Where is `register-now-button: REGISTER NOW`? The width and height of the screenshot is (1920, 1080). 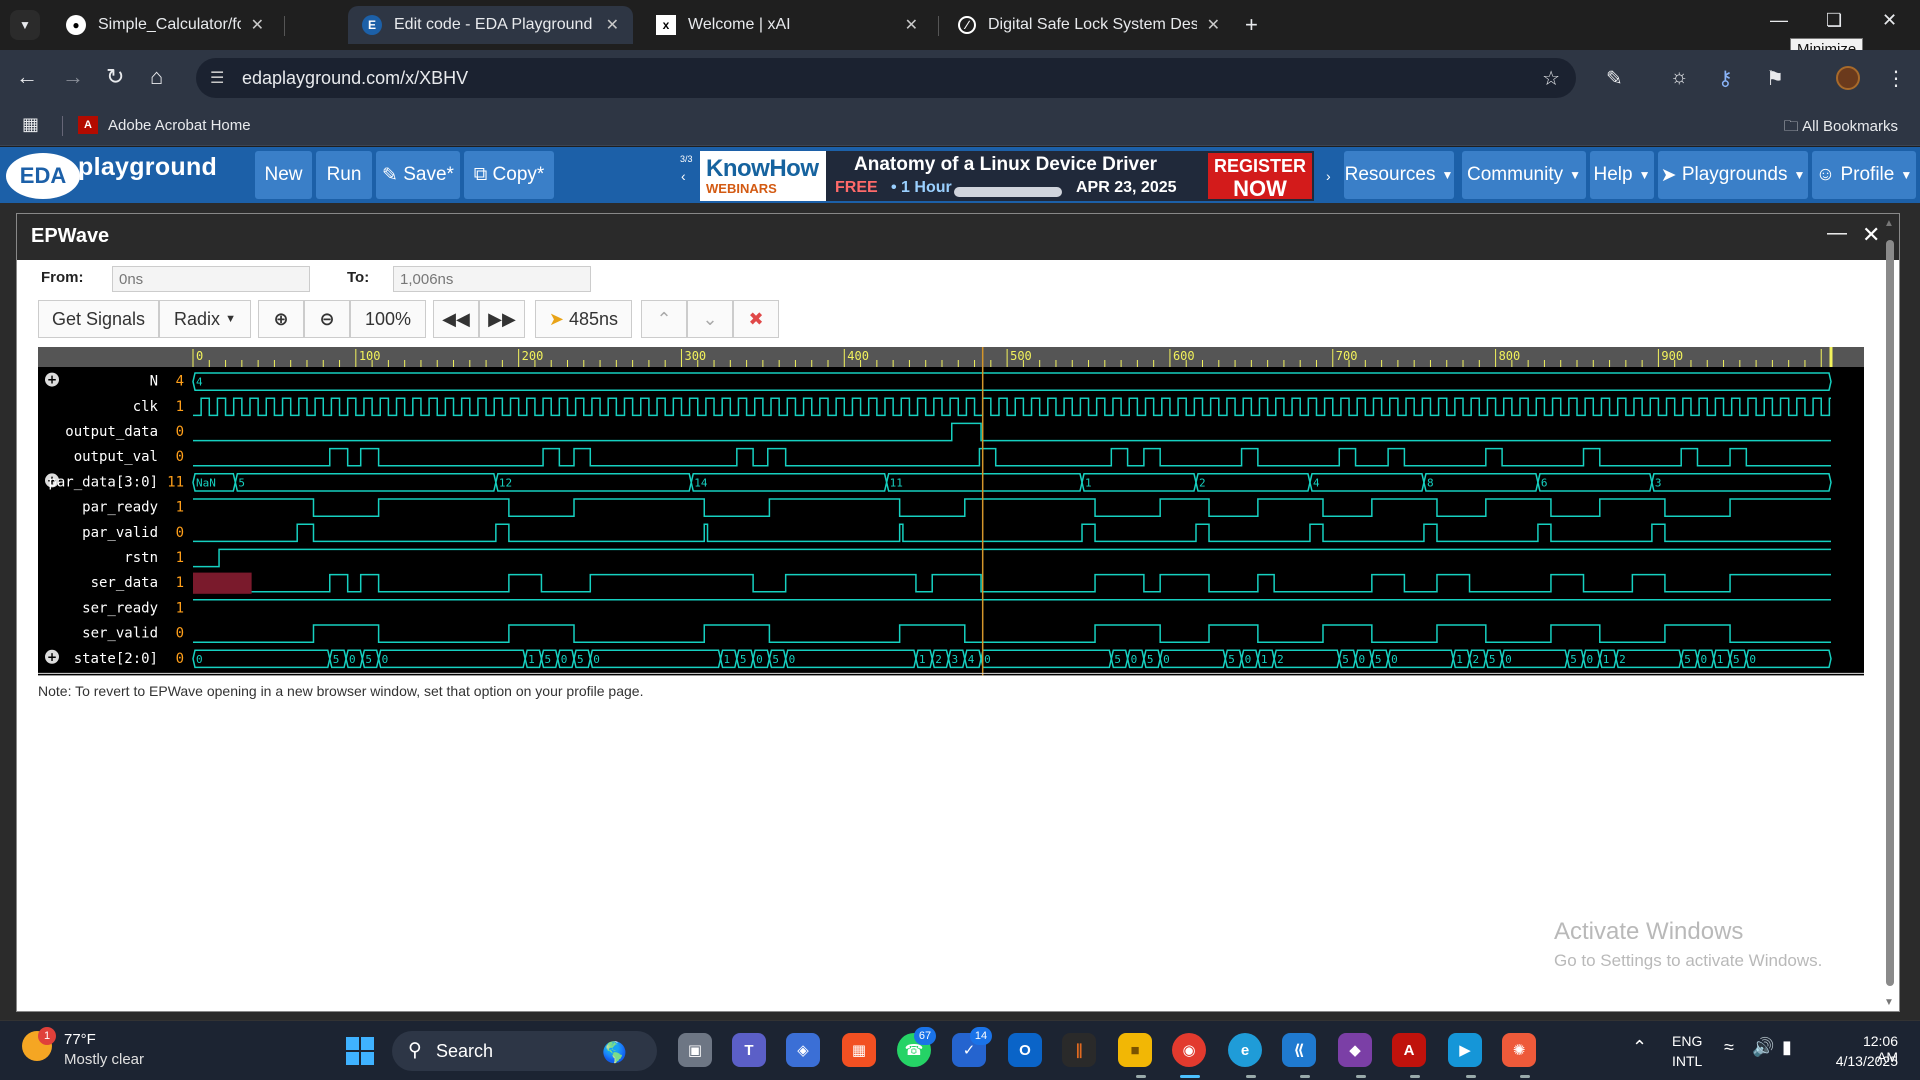
register-now-button: REGISTER NOW is located at coordinates (1260, 177).